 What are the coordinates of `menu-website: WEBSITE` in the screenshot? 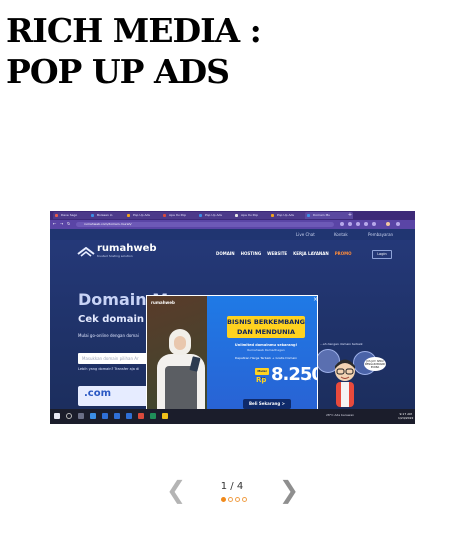 It's located at (277, 254).